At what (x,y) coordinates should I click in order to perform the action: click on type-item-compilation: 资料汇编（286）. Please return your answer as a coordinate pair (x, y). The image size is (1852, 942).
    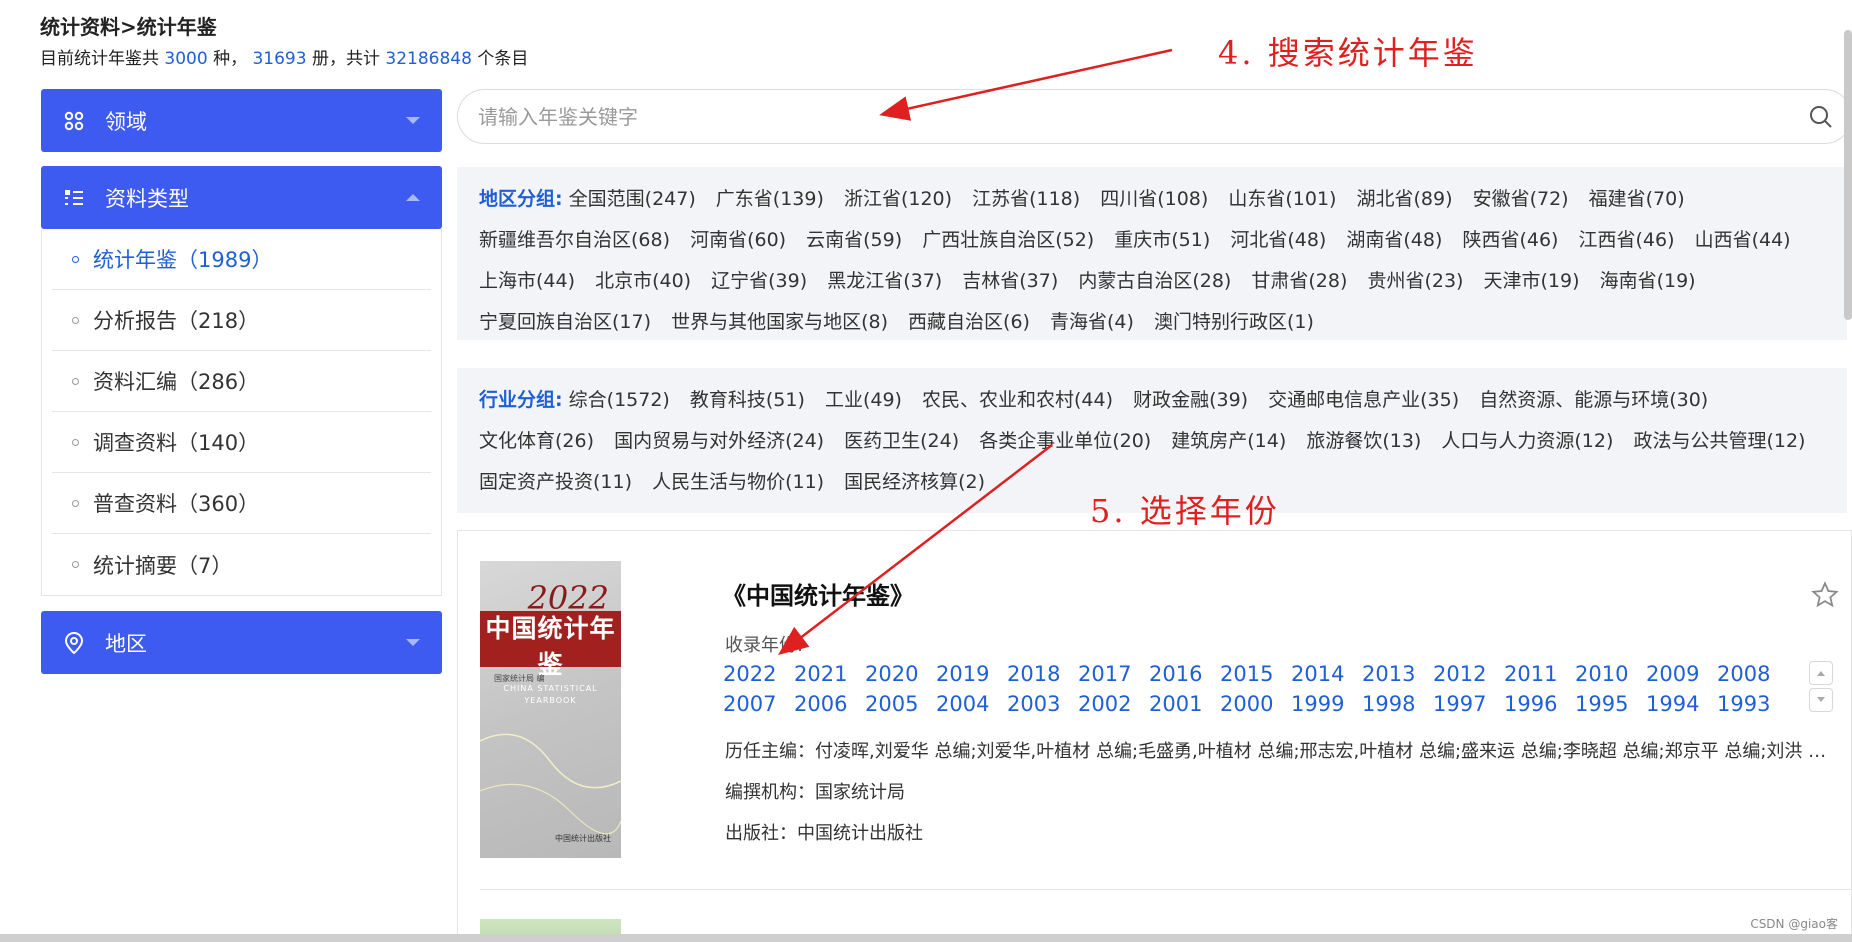
    Looking at the image, I should click on (241, 381).